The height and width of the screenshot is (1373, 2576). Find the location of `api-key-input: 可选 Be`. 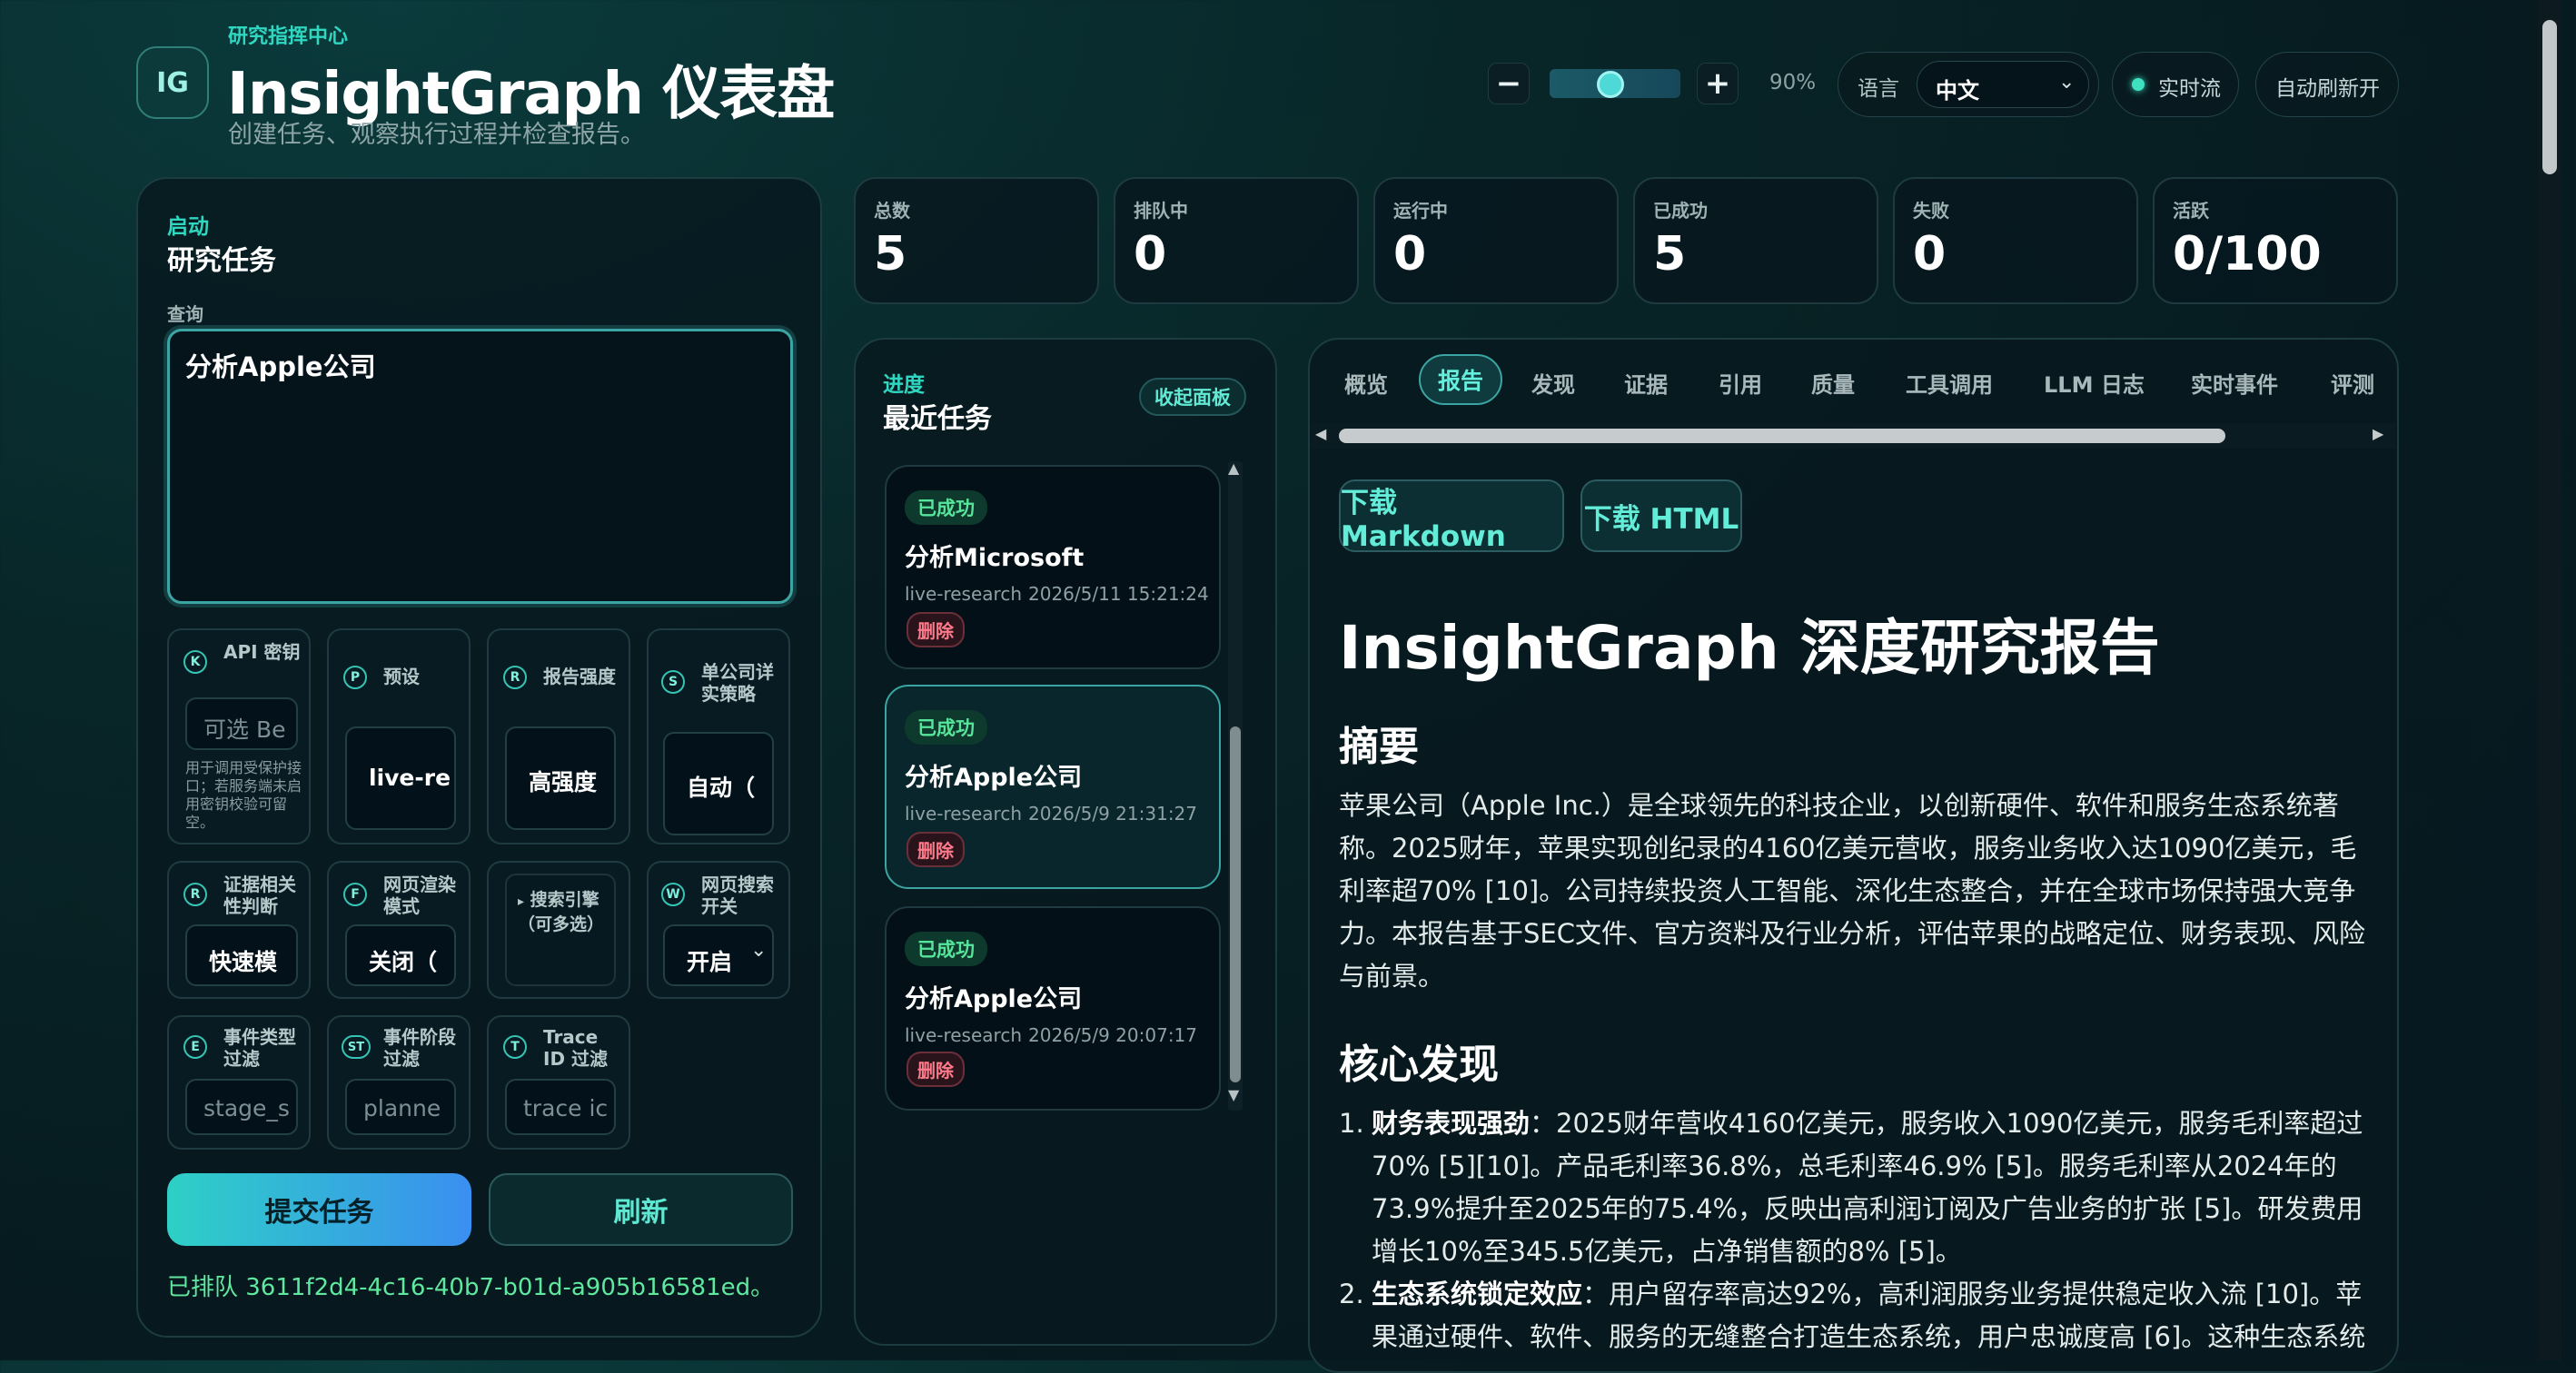

api-key-input: 可选 Be is located at coordinates (241, 723).